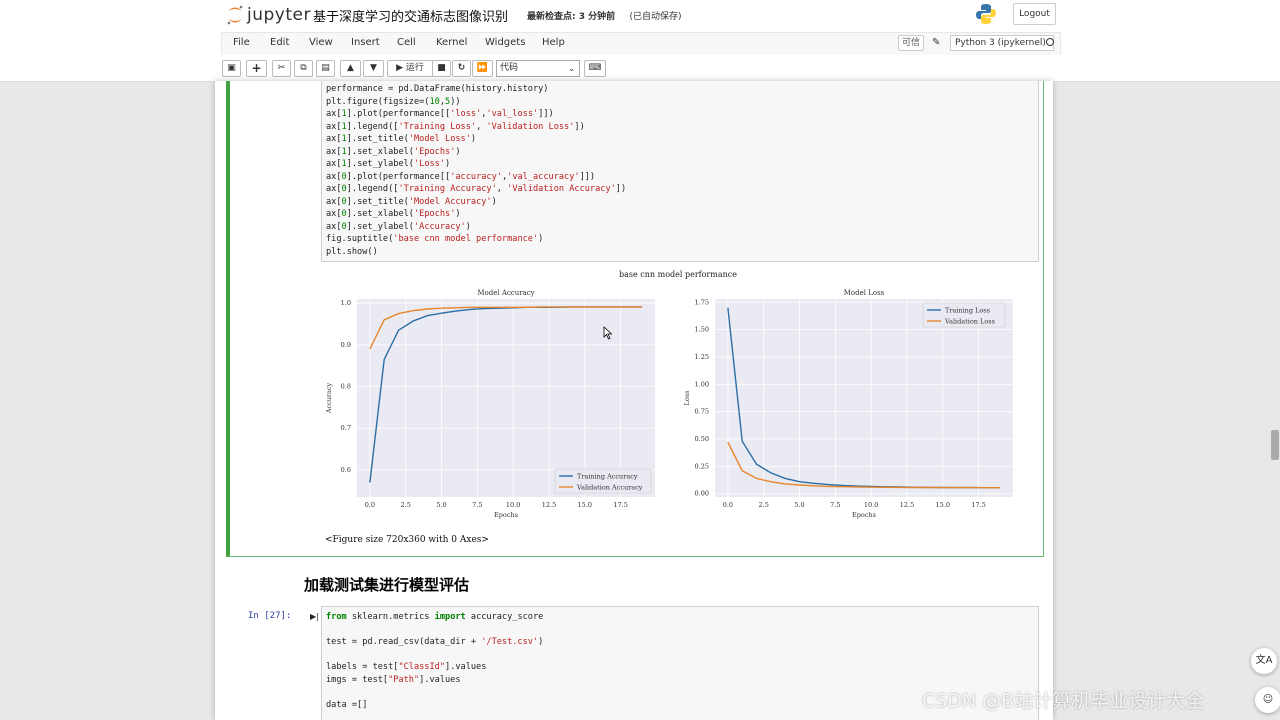 The image size is (1280, 720). Describe the element at coordinates (410, 15) in the screenshot. I see `notebook-title: 基于深度学习的交通标志图像识别` at that location.